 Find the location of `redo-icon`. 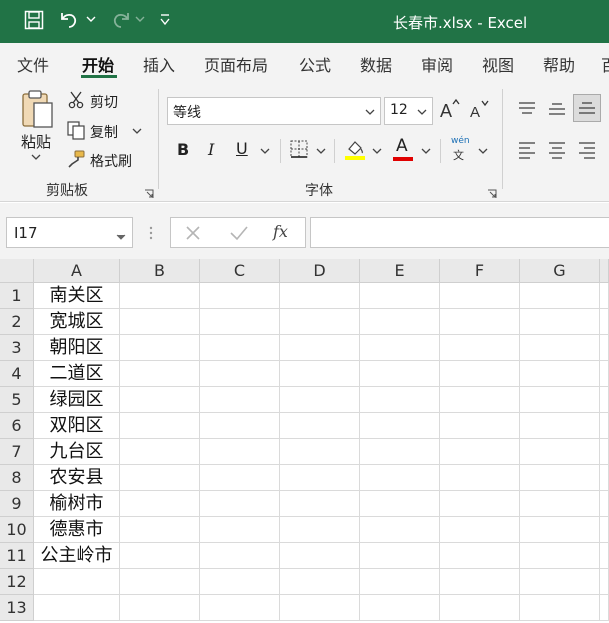

redo-icon is located at coordinates (120, 20).